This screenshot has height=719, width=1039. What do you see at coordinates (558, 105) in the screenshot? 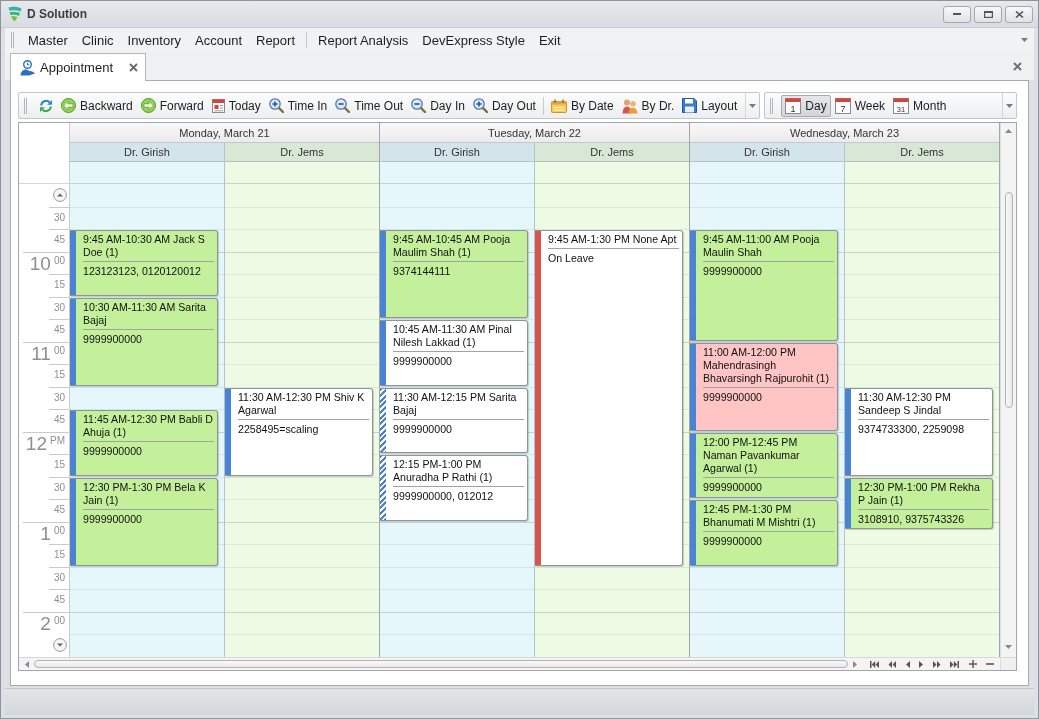
I see `calendar-icon` at bounding box center [558, 105].